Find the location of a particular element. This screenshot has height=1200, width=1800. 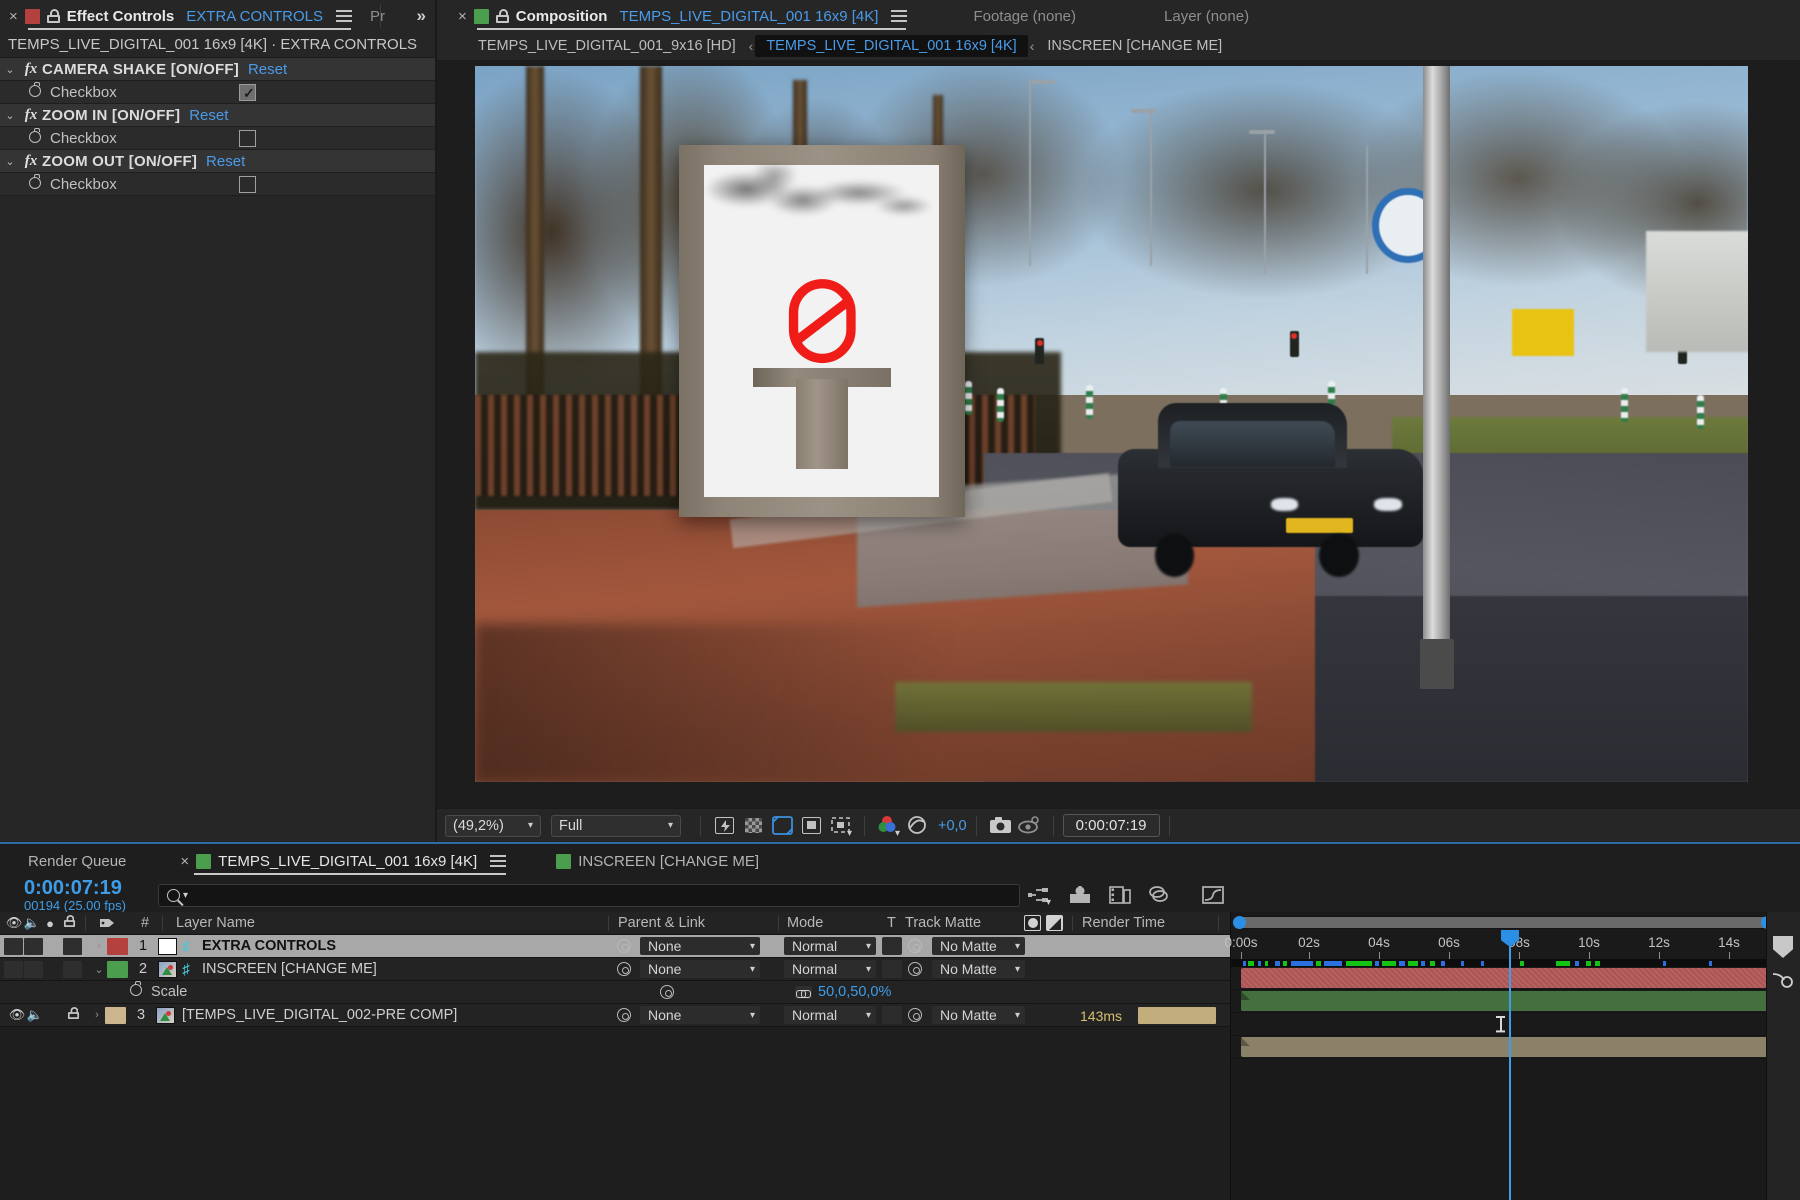

effect-header-zoom-in: ⌄ fx ZOOM IN [ON/OFF] Reset is located at coordinates (217, 115).